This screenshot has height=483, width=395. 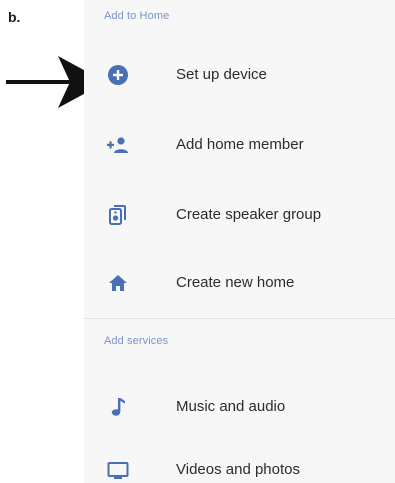 What do you see at coordinates (117, 145) in the screenshot?
I see `add-person-icon` at bounding box center [117, 145].